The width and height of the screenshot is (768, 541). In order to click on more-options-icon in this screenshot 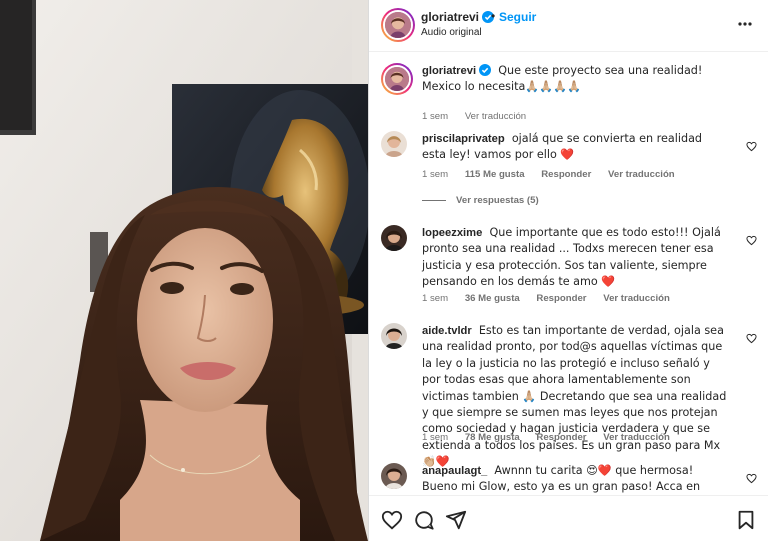, I will do `click(745, 24)`.